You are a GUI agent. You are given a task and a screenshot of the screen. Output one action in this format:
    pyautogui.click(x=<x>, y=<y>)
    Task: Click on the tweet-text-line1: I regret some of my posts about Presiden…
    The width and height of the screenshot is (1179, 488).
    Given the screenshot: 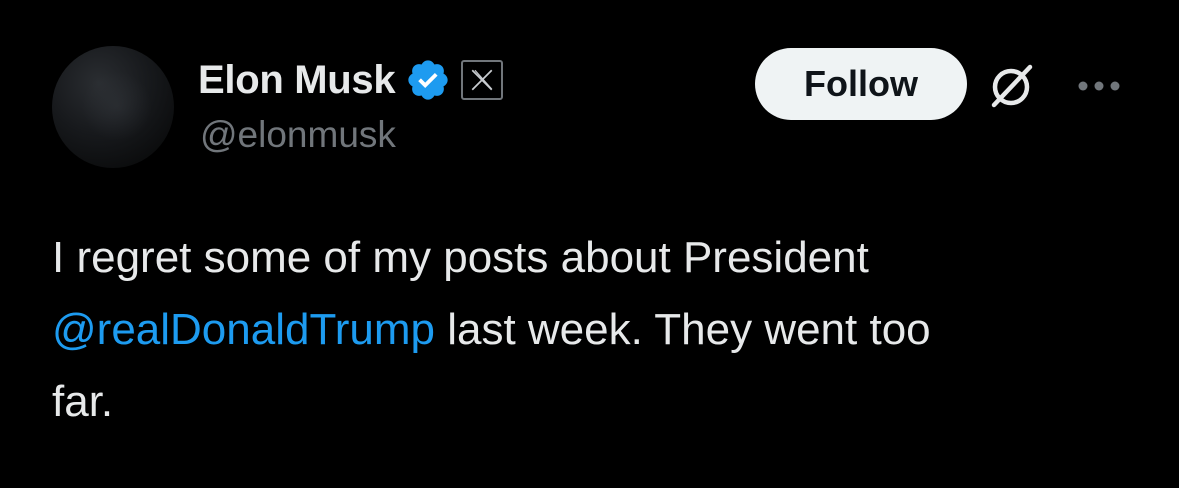 What is the action you would take?
    pyautogui.click(x=460, y=257)
    